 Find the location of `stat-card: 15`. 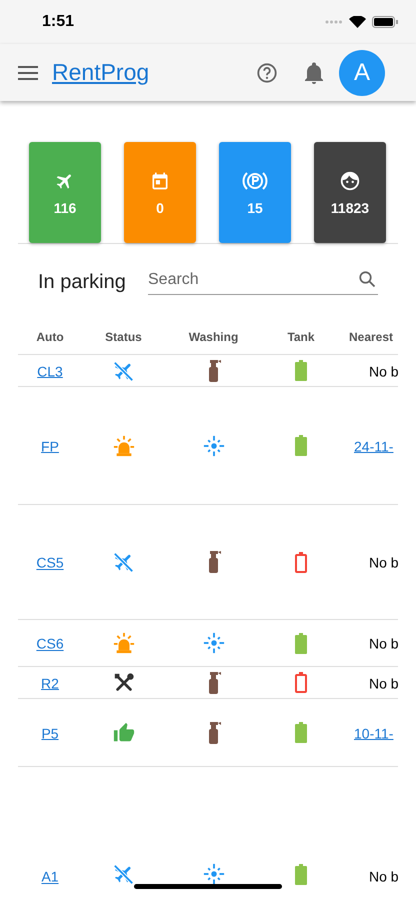

stat-card: 15 is located at coordinates (255, 192).